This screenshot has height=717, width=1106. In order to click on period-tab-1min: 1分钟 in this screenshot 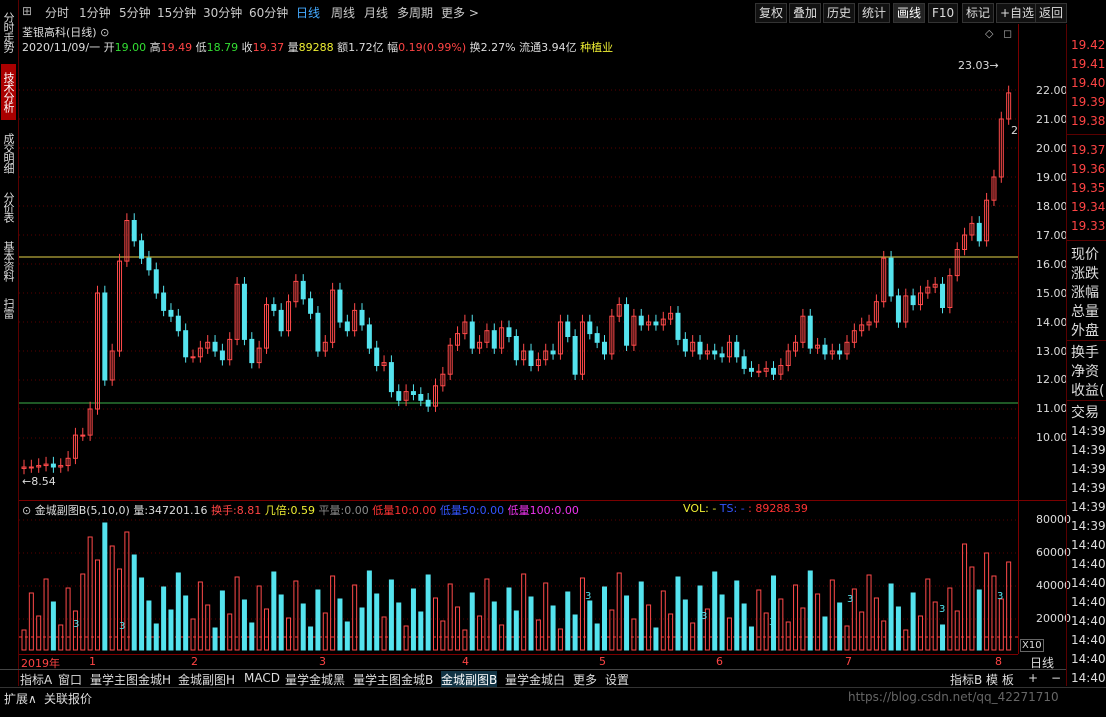, I will do `click(95, 12)`.